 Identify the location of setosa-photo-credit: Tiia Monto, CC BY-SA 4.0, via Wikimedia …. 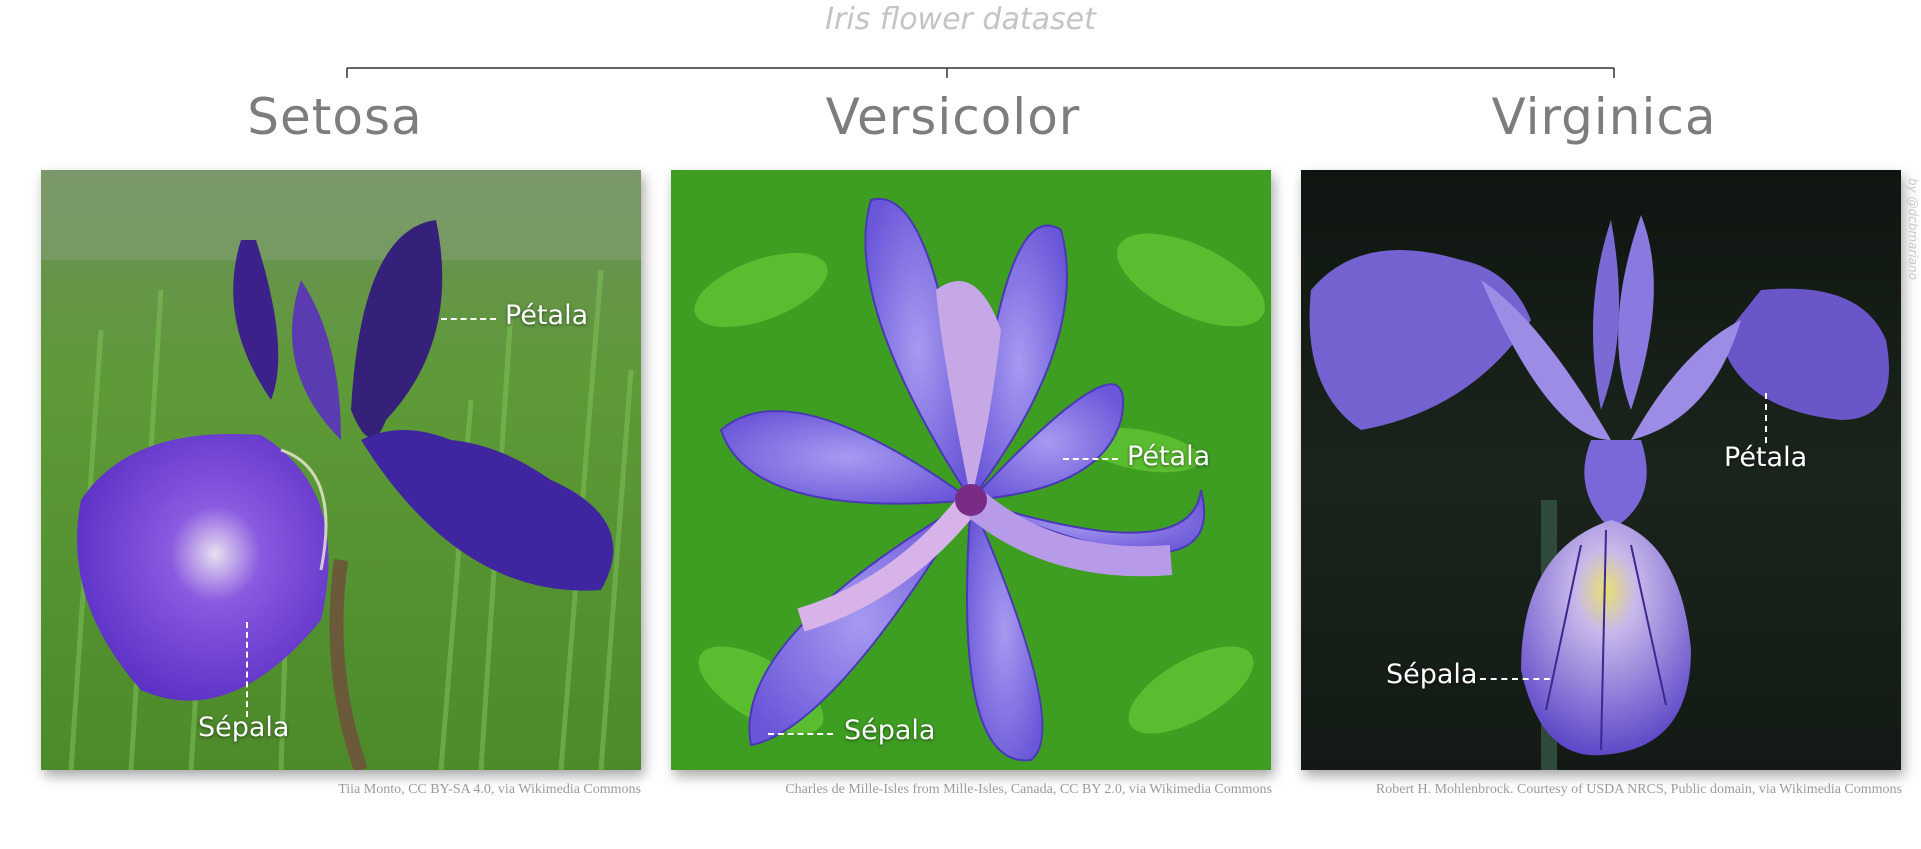
(489, 789).